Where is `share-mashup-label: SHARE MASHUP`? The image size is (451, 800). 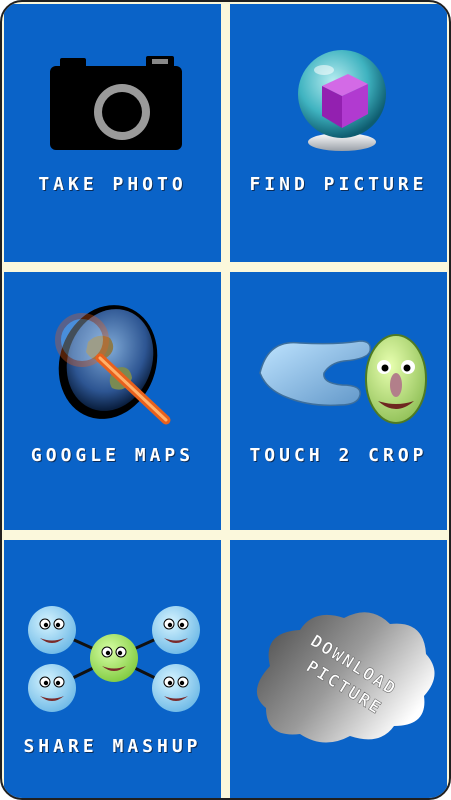
share-mashup-label: SHARE MASHUP is located at coordinates (112, 746).